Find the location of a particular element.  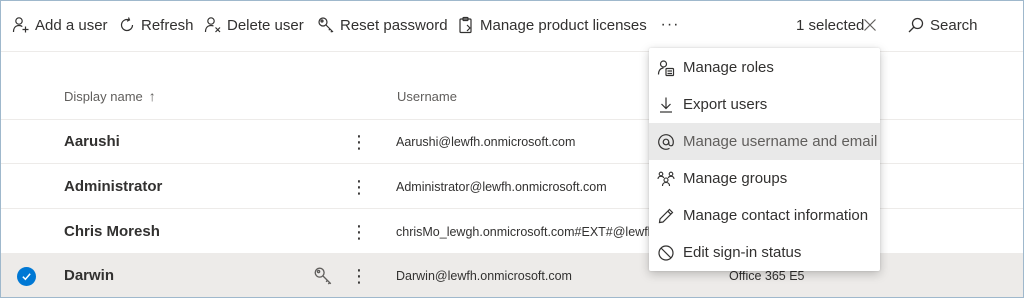

search-icon is located at coordinates (916, 25).